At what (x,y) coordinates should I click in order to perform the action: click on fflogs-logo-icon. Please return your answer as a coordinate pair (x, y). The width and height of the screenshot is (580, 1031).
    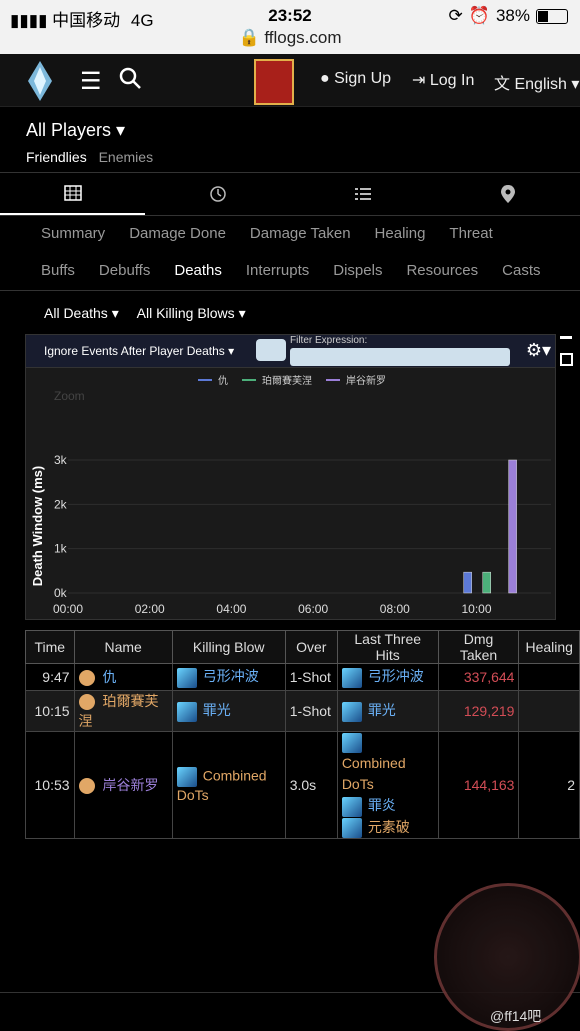
    Looking at the image, I should click on (40, 81).